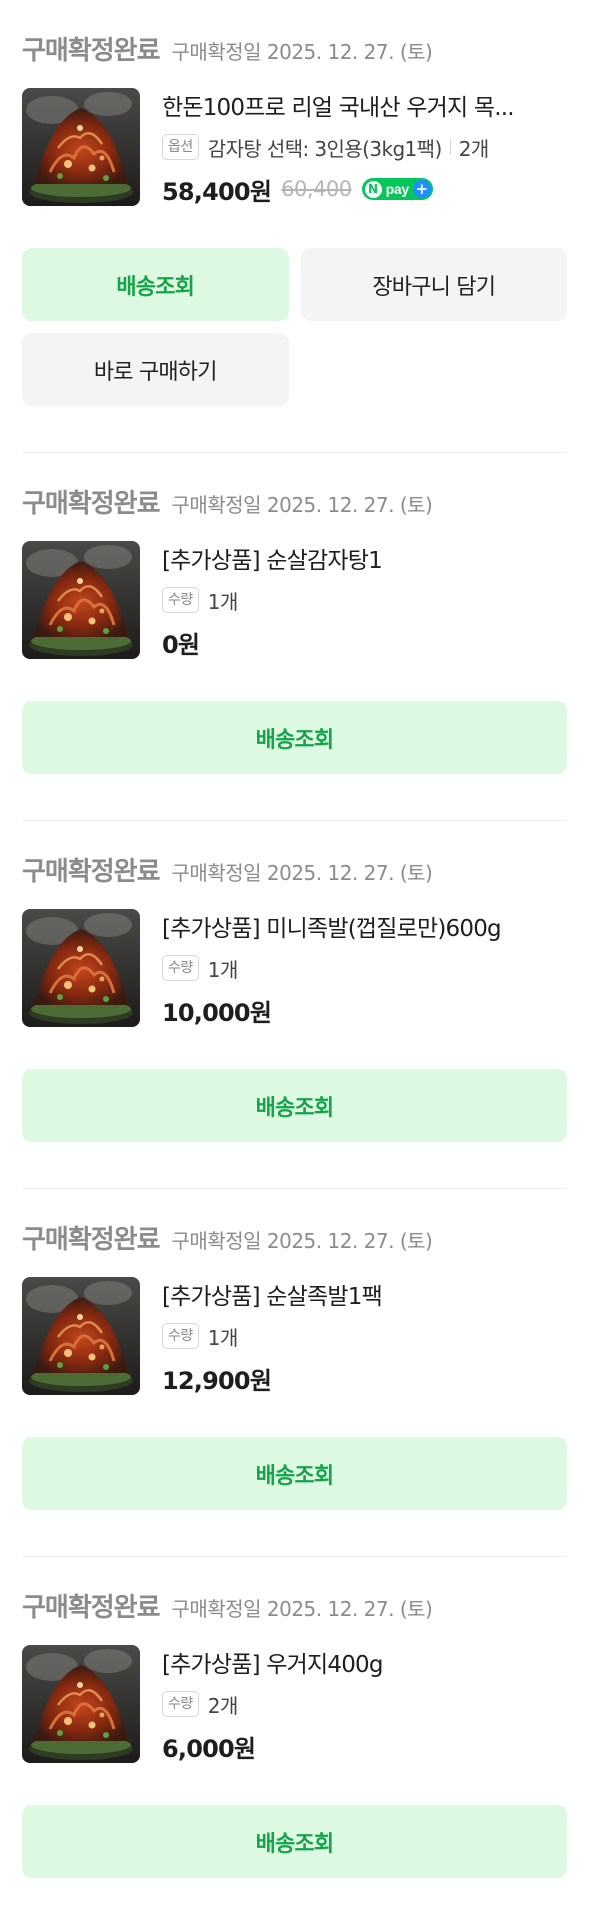 This screenshot has height=1924, width=589. Describe the element at coordinates (316, 189) in the screenshot. I see `original-price: 60,400` at that location.